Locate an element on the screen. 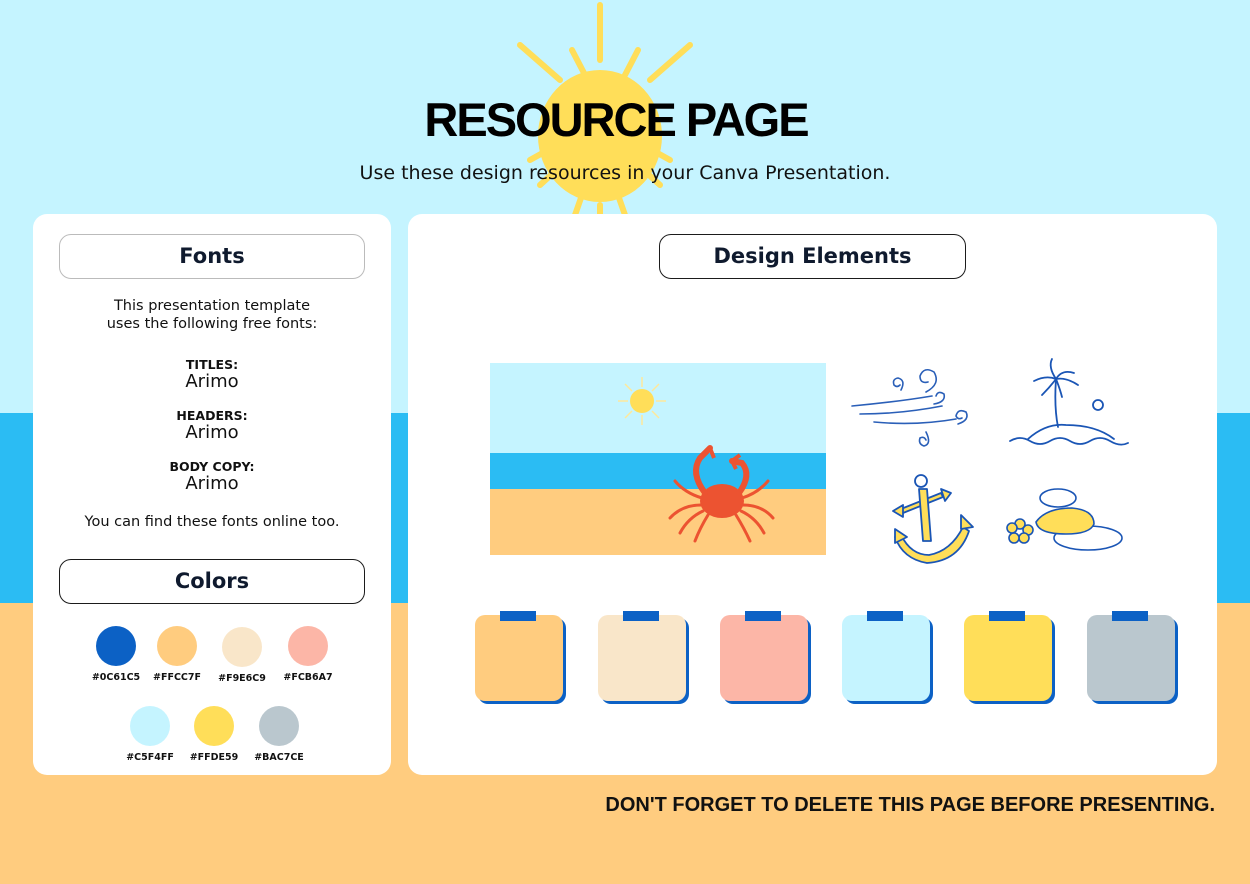  sun-icon is located at coordinates (642, 401).